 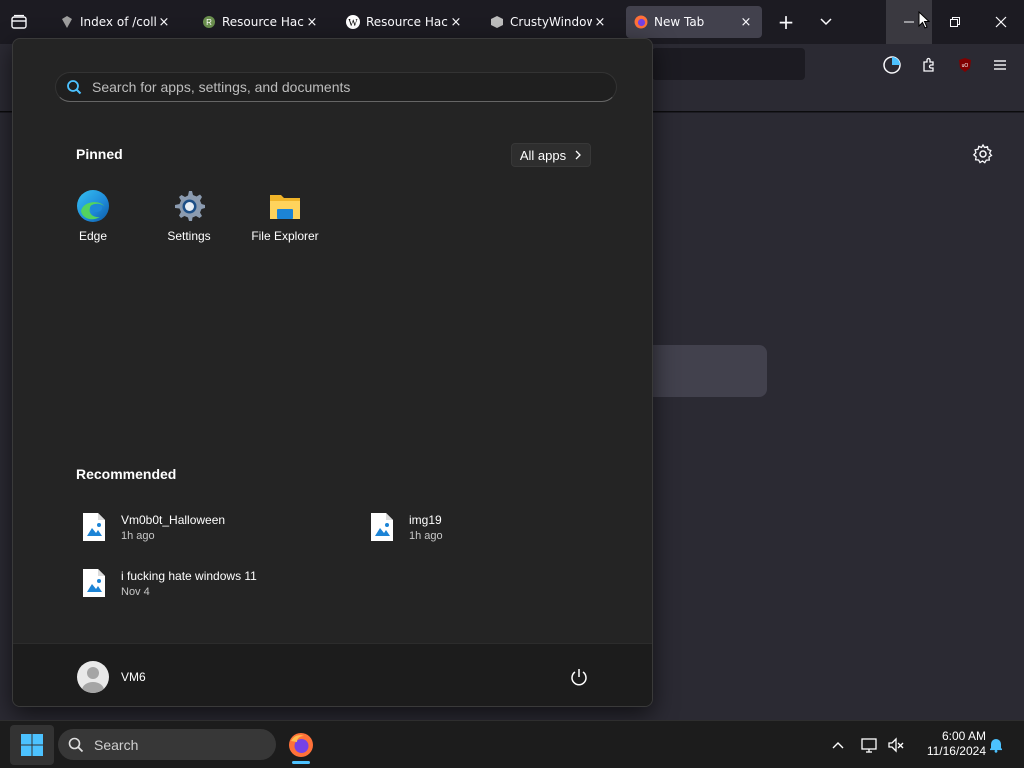 I want to click on recommended-item: img19 1h ago, so click(x=406, y=527).